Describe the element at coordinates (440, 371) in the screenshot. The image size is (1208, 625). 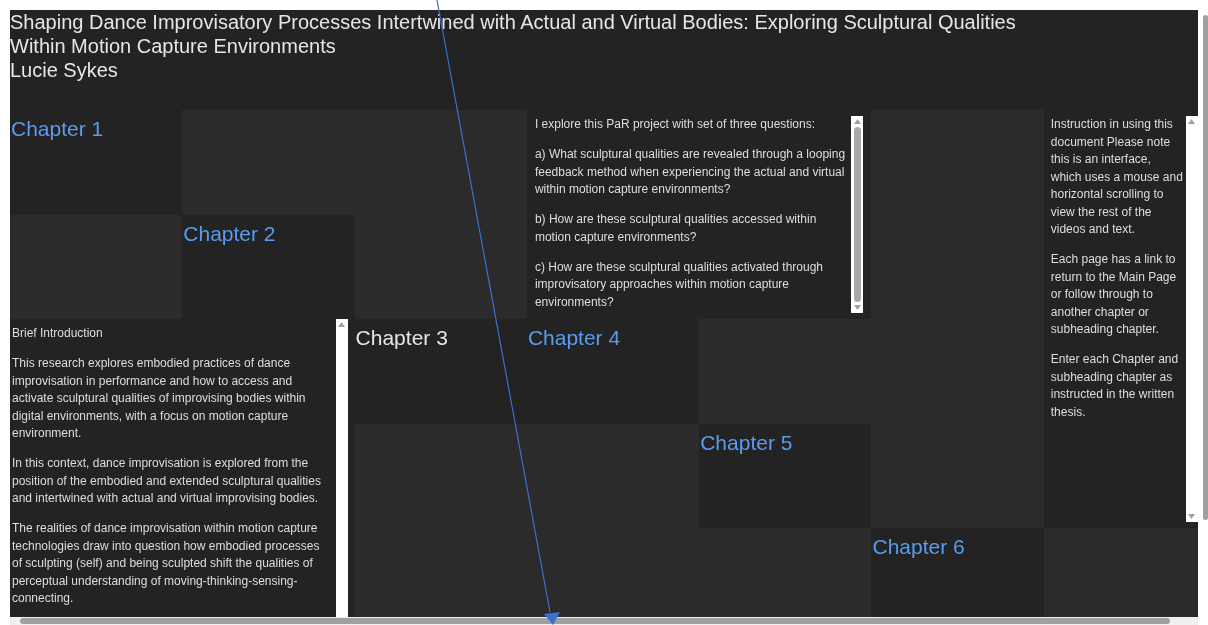
I see `chapter-link: Chapter 3` at that location.